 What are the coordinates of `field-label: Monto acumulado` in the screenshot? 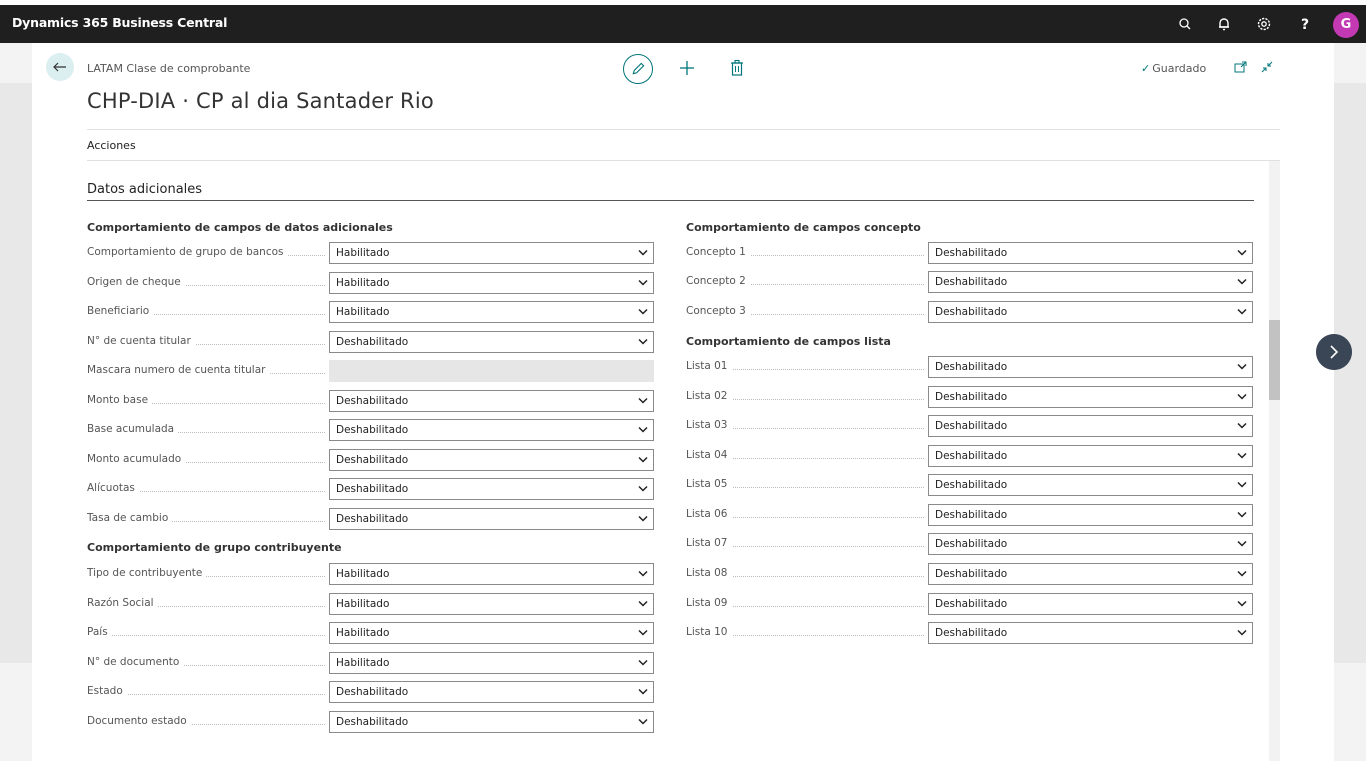 It's located at (206, 460).